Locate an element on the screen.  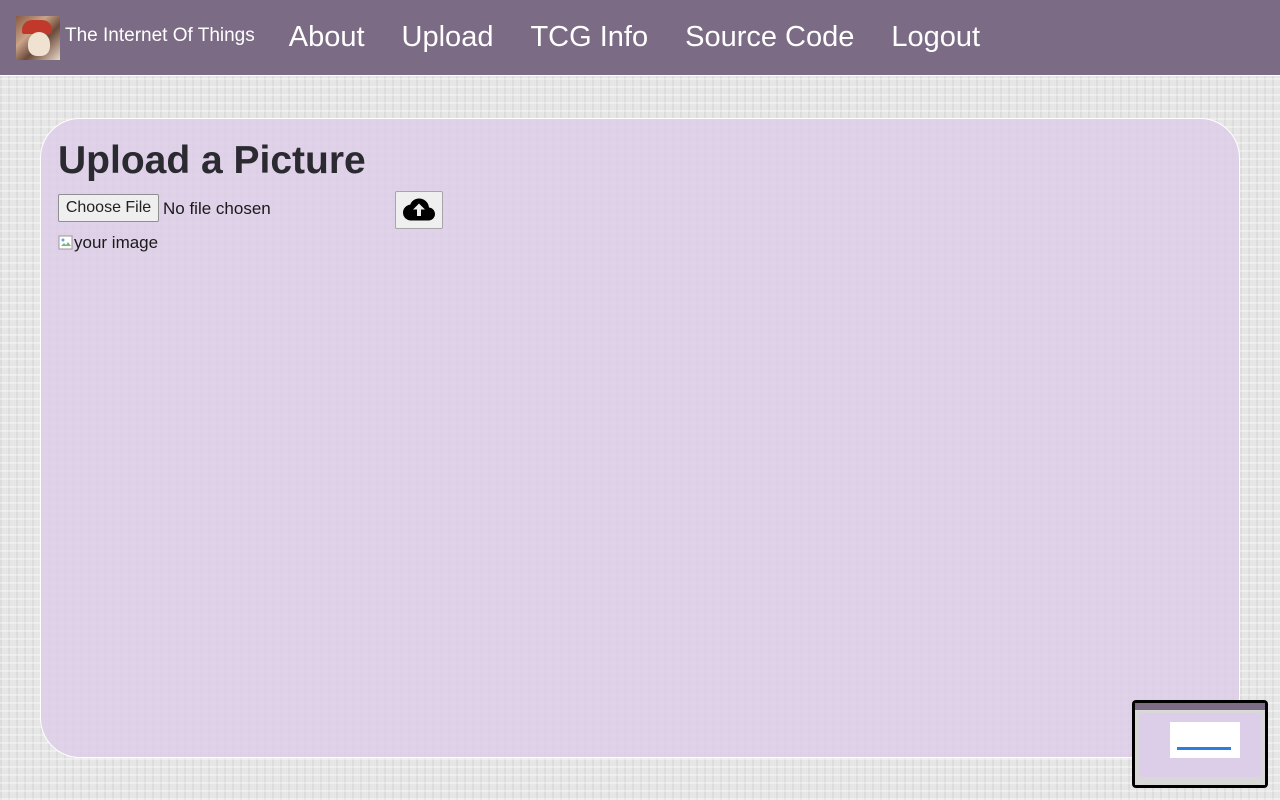
nav-link-about: About is located at coordinates (327, 37).